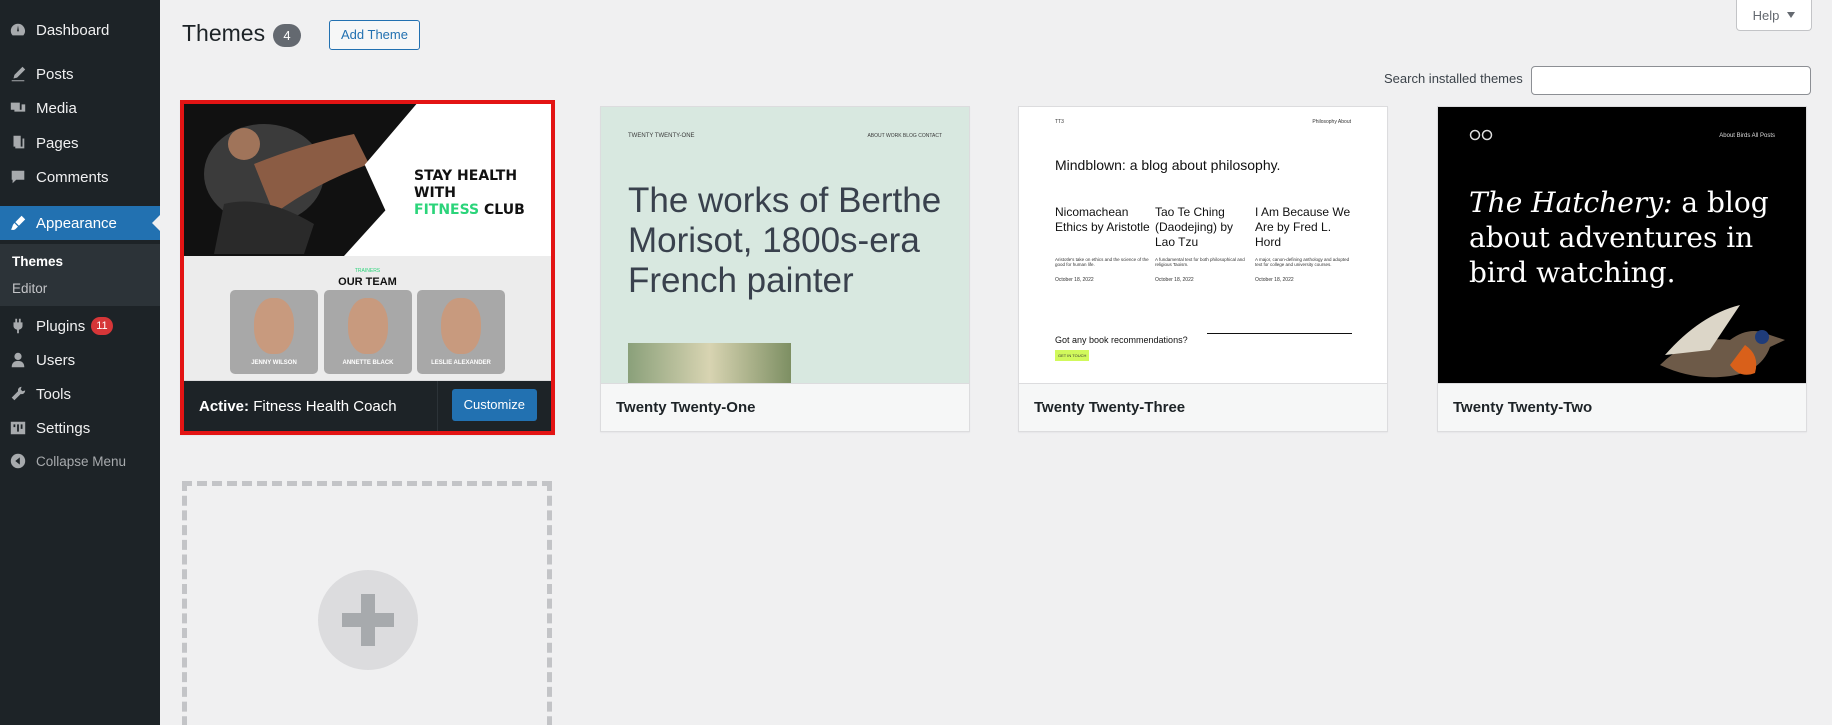 The height and width of the screenshot is (725, 1832). I want to click on fitness-headline: STAY HEALTH WITH FITNESS CLUB, so click(482, 193).